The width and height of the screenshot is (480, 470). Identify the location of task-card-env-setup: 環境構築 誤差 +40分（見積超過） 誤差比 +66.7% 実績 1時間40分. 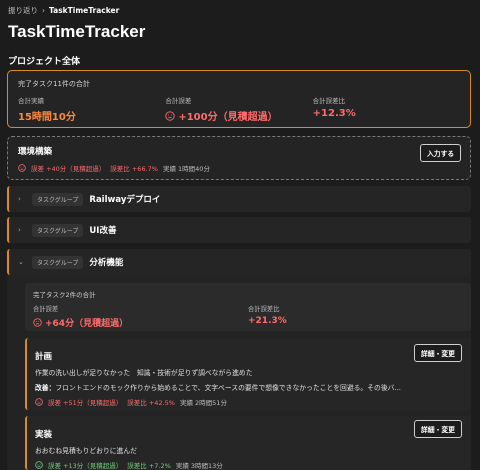
(239, 158).